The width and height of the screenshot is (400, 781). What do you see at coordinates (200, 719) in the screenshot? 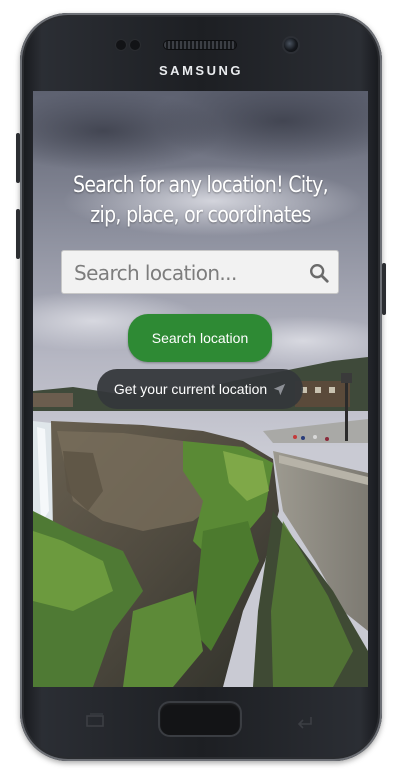
I see `home-button` at bounding box center [200, 719].